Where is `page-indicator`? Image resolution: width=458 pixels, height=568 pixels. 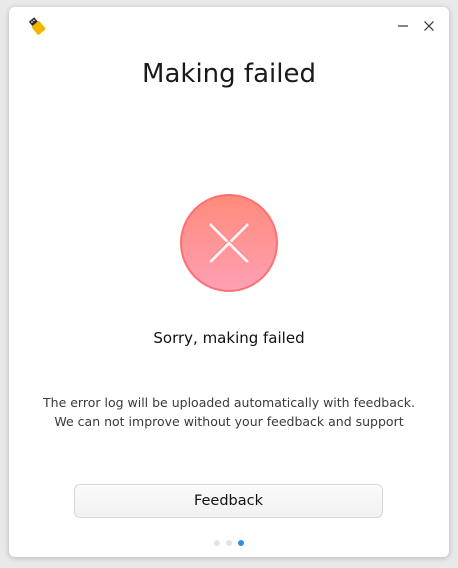
page-indicator is located at coordinates (229, 544).